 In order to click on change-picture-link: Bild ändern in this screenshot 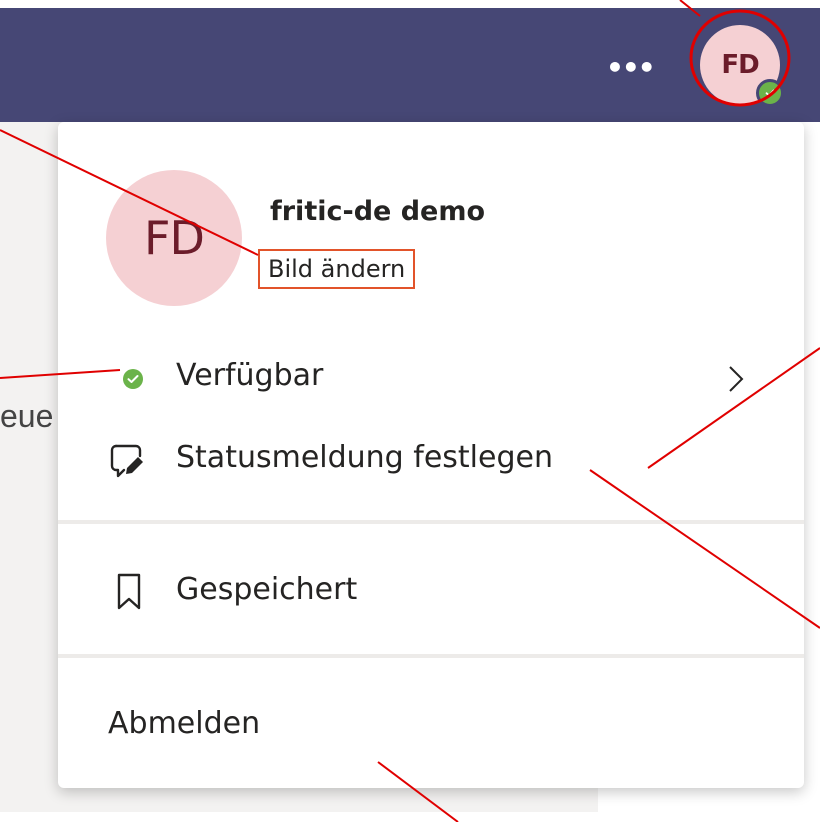, I will do `click(337, 269)`.